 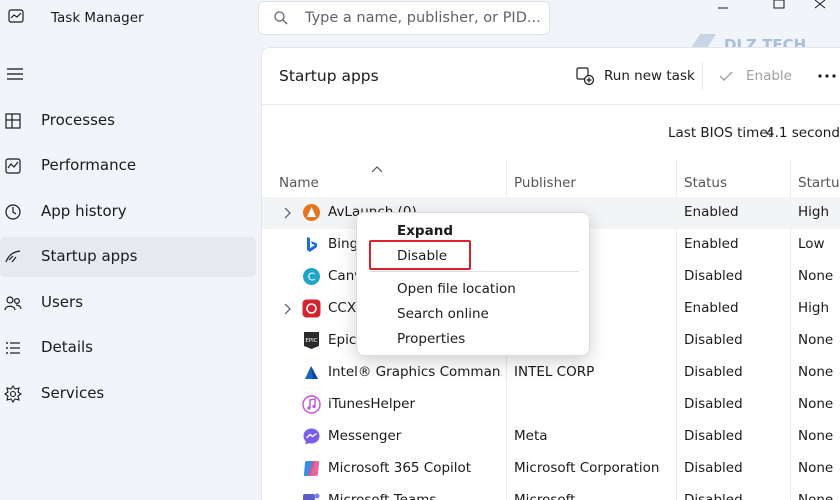 I want to click on sidebar-item-label: Users, so click(x=62, y=302).